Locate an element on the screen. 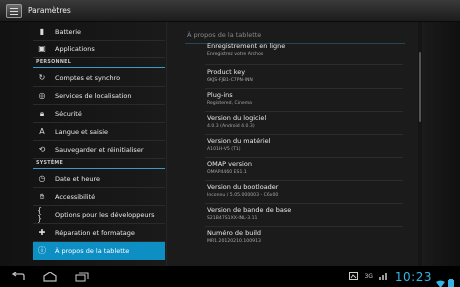 The image size is (460, 287). info-row-subtitle: 4.0.3 (Android 4.0.3) is located at coordinates (231, 126).